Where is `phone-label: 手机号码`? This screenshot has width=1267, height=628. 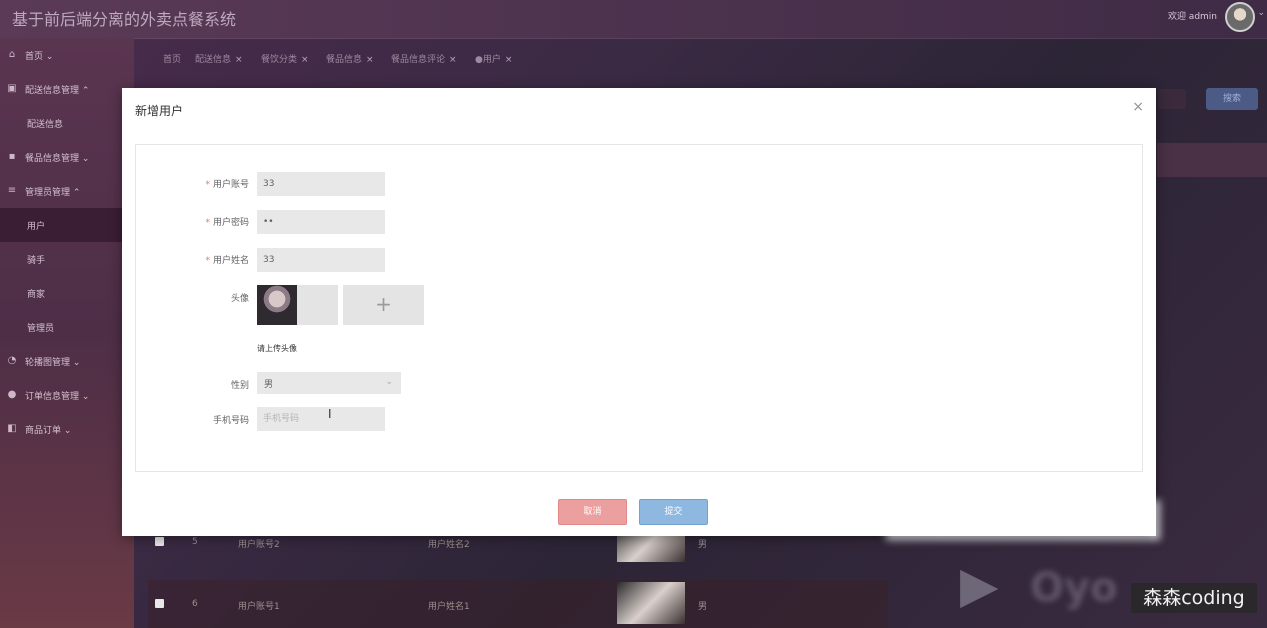 phone-label: 手机号码 is located at coordinates (230, 421).